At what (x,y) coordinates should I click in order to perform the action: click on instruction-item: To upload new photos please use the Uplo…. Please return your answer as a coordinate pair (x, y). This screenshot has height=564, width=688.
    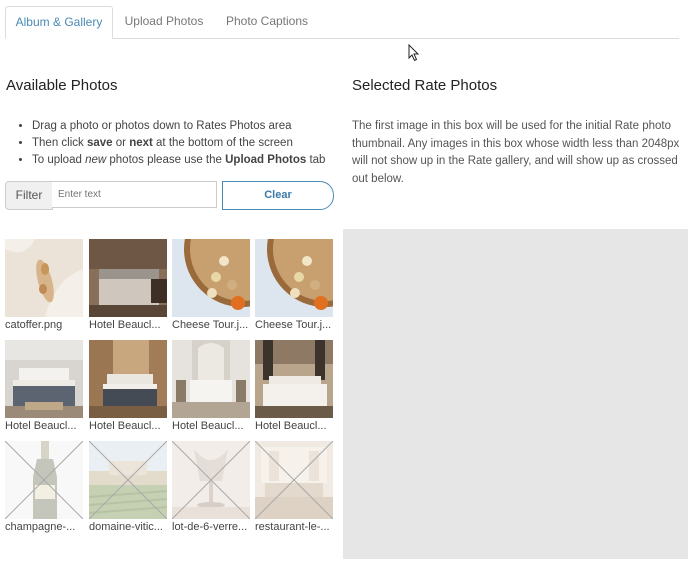
    Looking at the image, I should click on (178, 160).